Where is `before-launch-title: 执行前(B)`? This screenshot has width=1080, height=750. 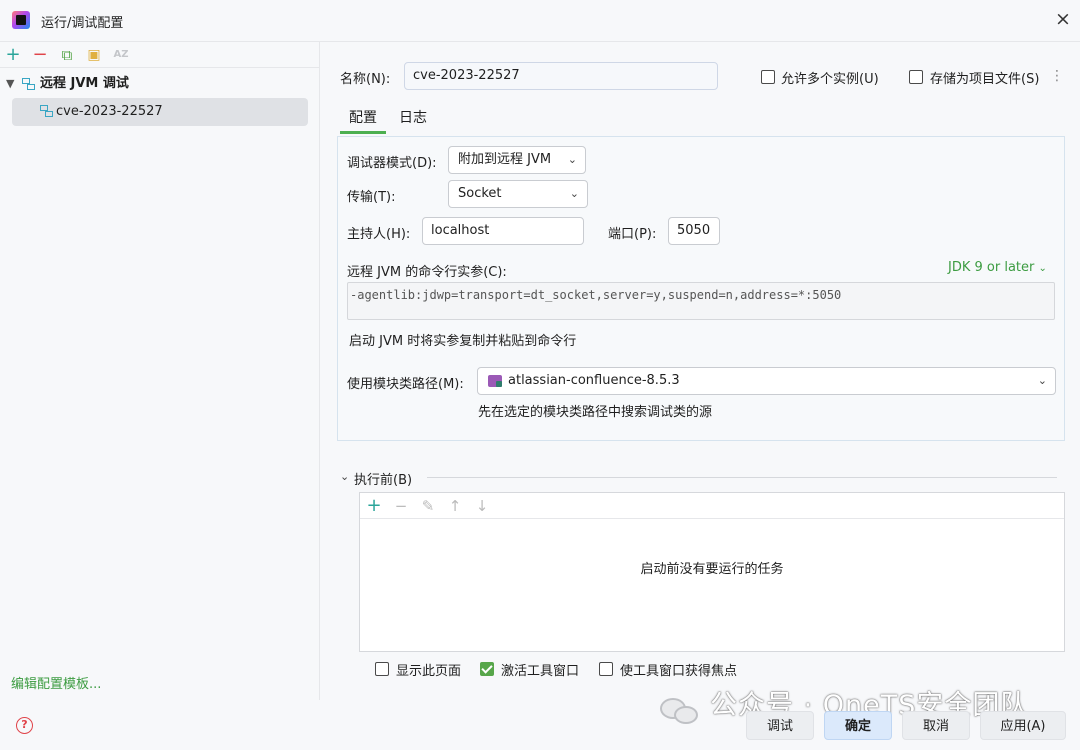 before-launch-title: 执行前(B) is located at coordinates (383, 478).